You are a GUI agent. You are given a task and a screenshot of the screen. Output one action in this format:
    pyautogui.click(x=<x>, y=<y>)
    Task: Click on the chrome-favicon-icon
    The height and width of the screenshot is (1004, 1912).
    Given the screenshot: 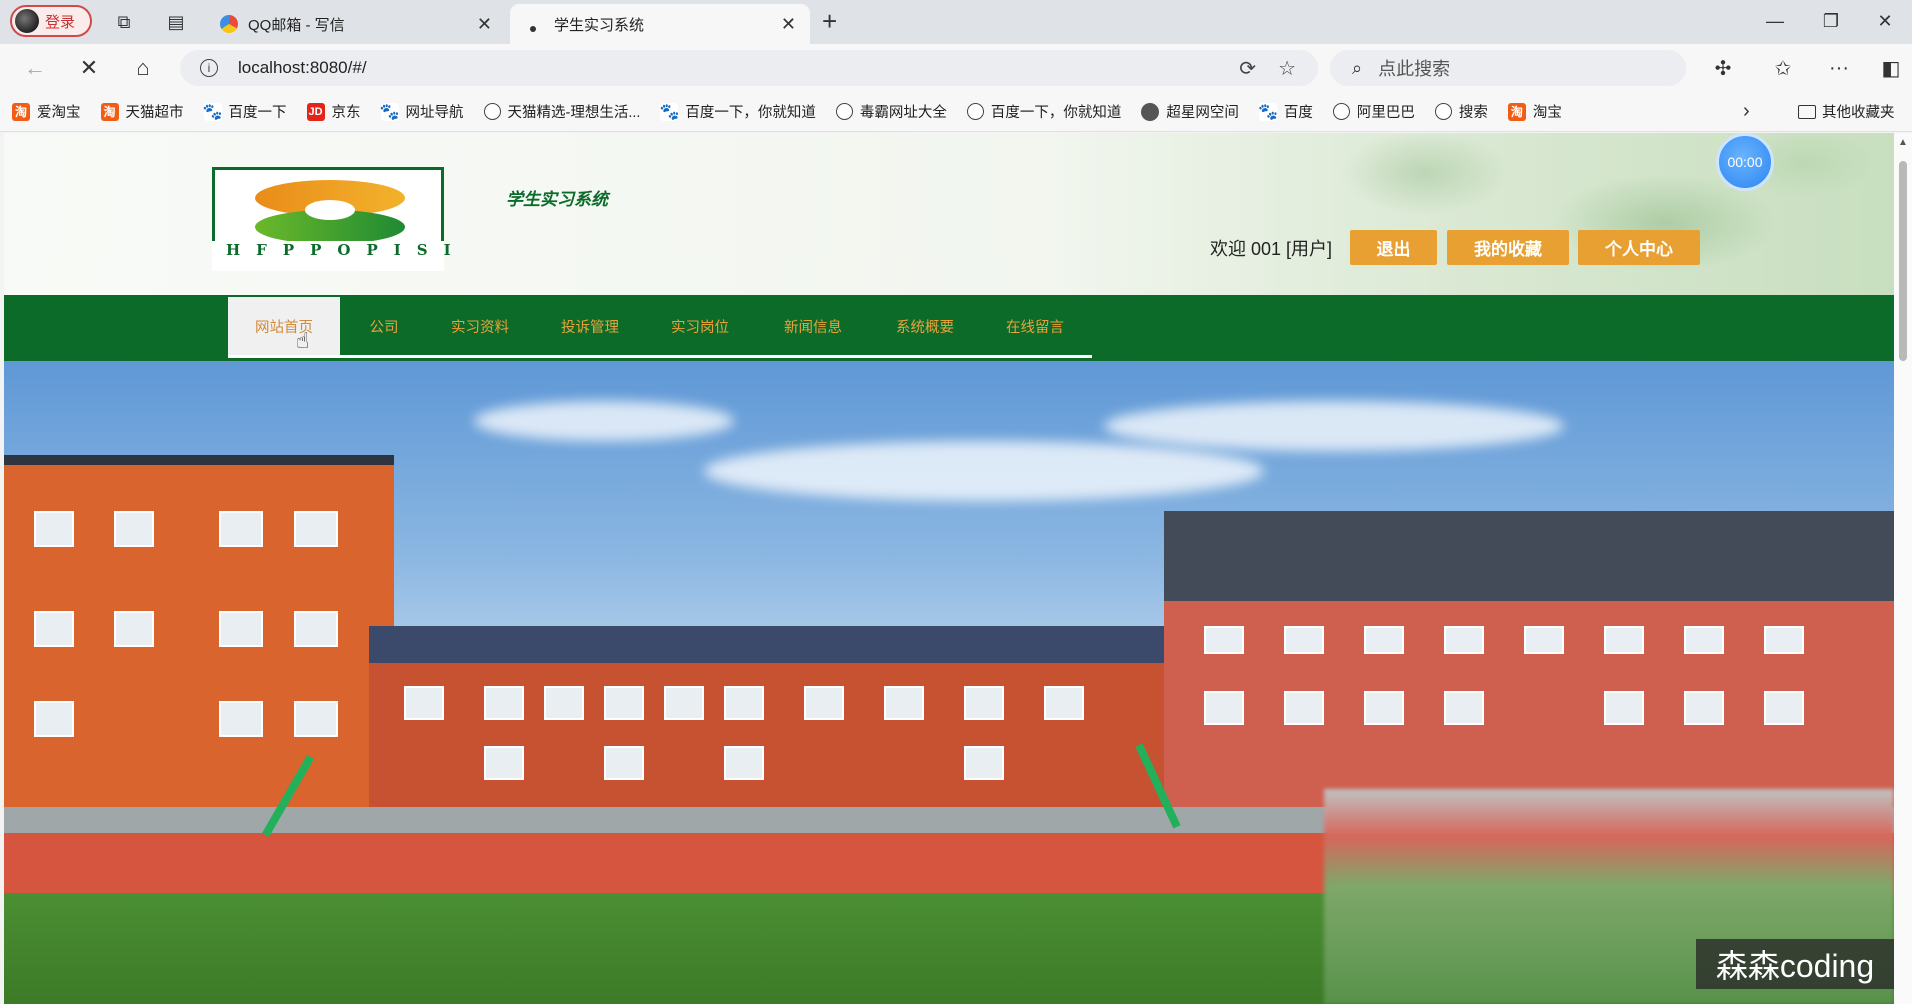 What is the action you would take?
    pyautogui.click(x=229, y=24)
    